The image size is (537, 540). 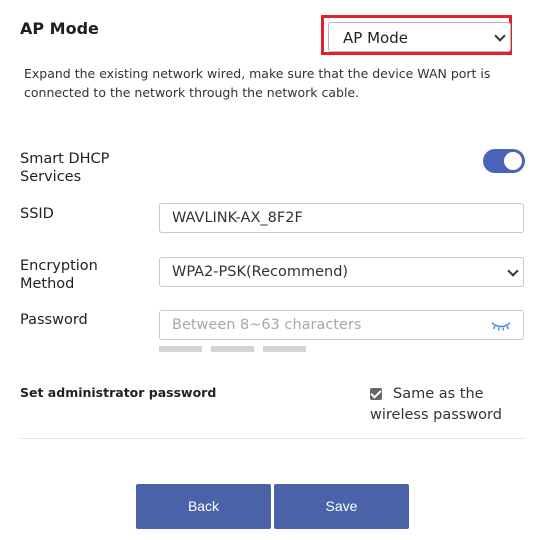 I want to click on encryption-select: WPA2-PSK(Recommend), so click(x=341, y=272).